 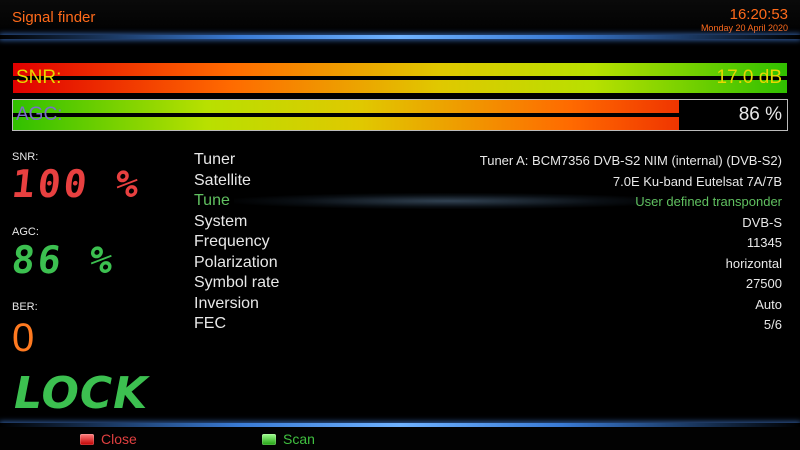 I want to click on date: Monday 20 April 2020, so click(x=744, y=28).